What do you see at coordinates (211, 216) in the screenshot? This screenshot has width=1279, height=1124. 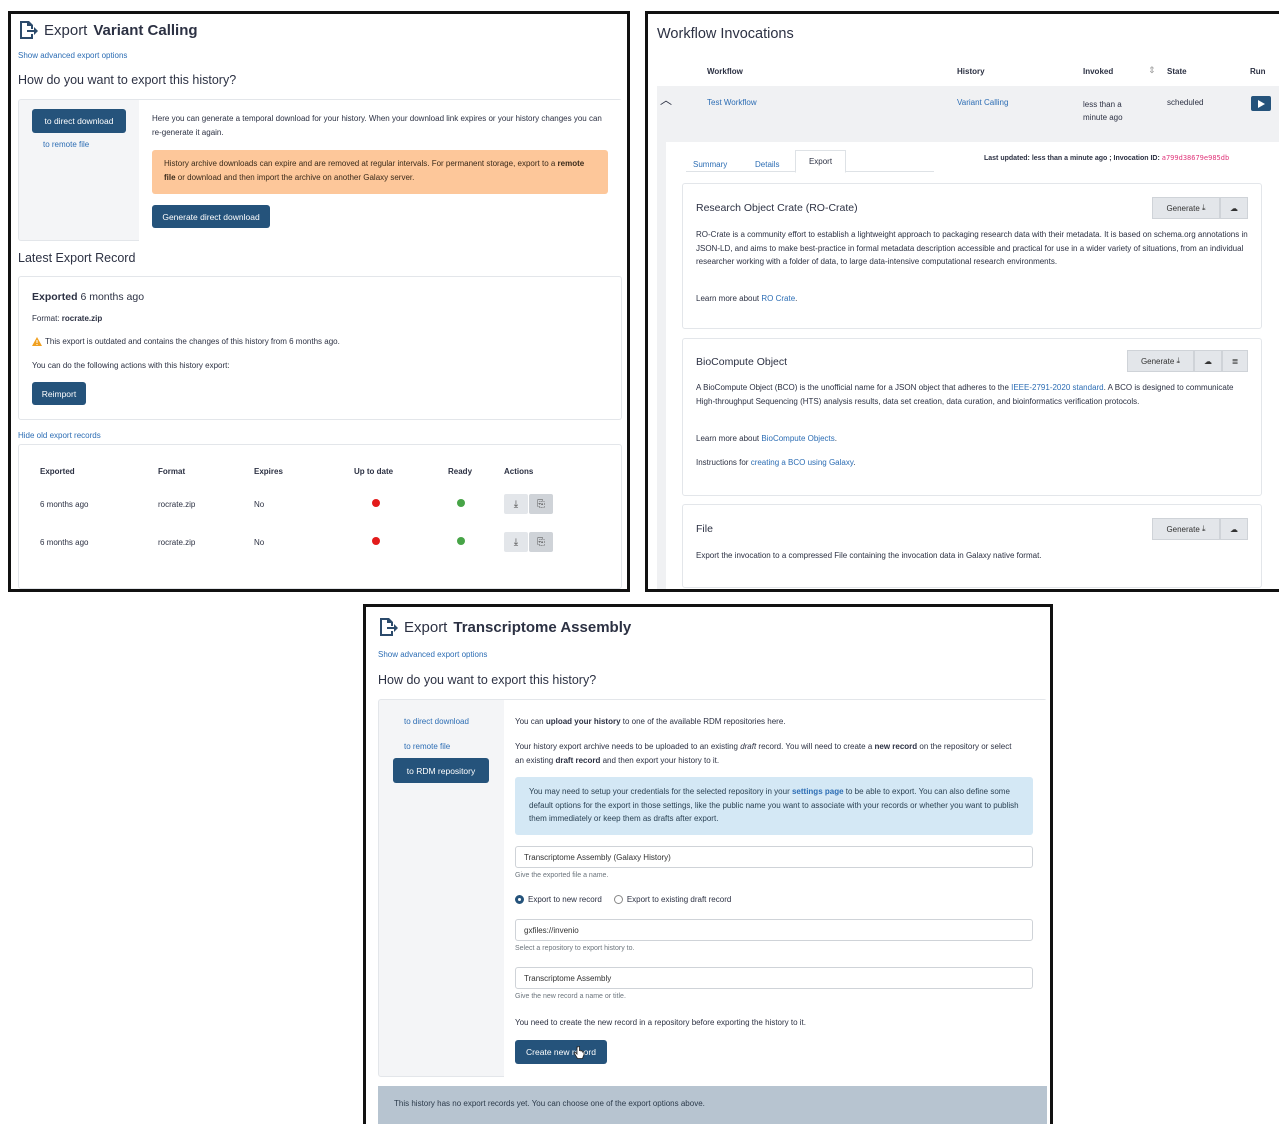 I see `generate-direct-download-button: Generate direct download` at bounding box center [211, 216].